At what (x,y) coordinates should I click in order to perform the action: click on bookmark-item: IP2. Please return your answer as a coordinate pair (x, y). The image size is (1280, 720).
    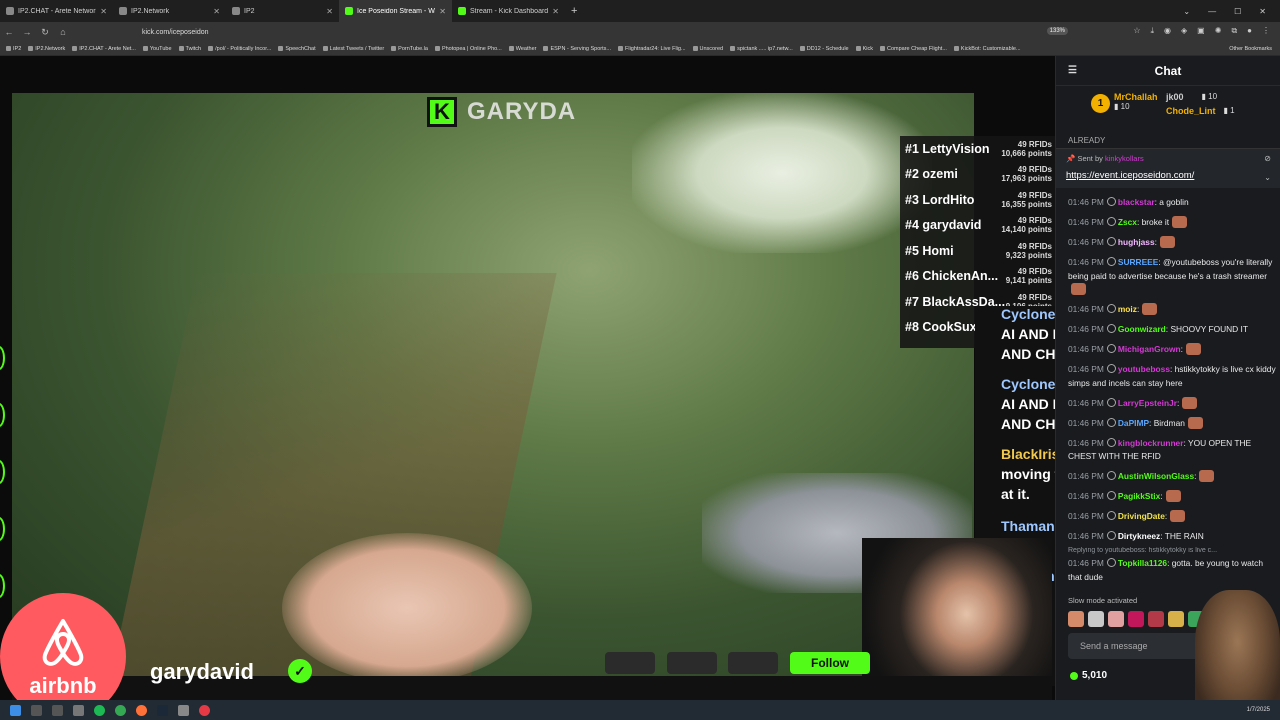
    Looking at the image, I should click on (13, 49).